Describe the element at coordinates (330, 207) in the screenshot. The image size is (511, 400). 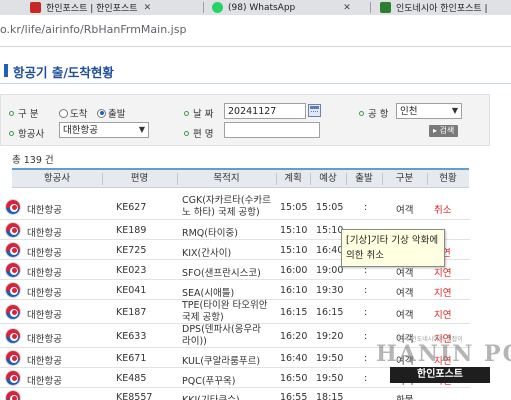
I see `expected-time: 15:05` at that location.